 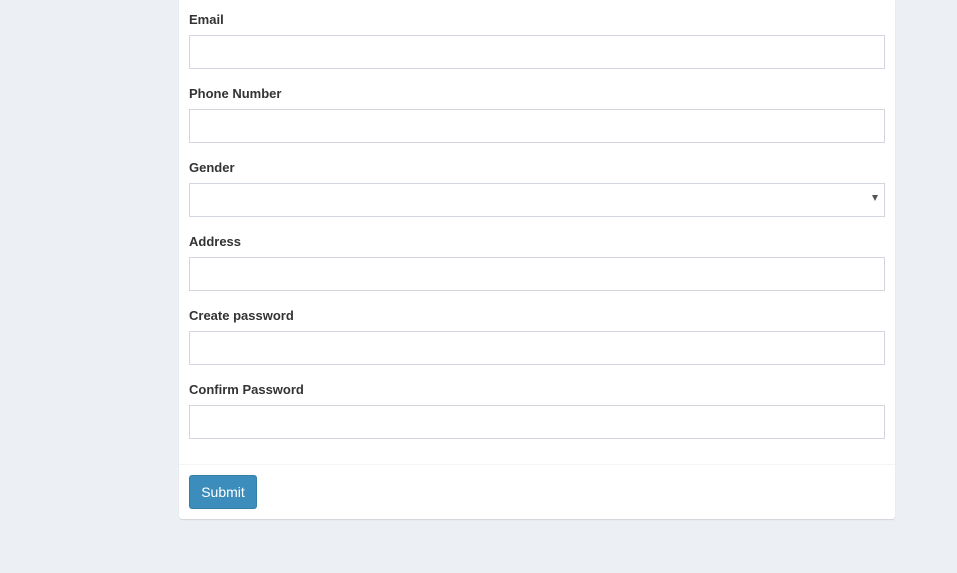 I want to click on gender-select, so click(x=537, y=200).